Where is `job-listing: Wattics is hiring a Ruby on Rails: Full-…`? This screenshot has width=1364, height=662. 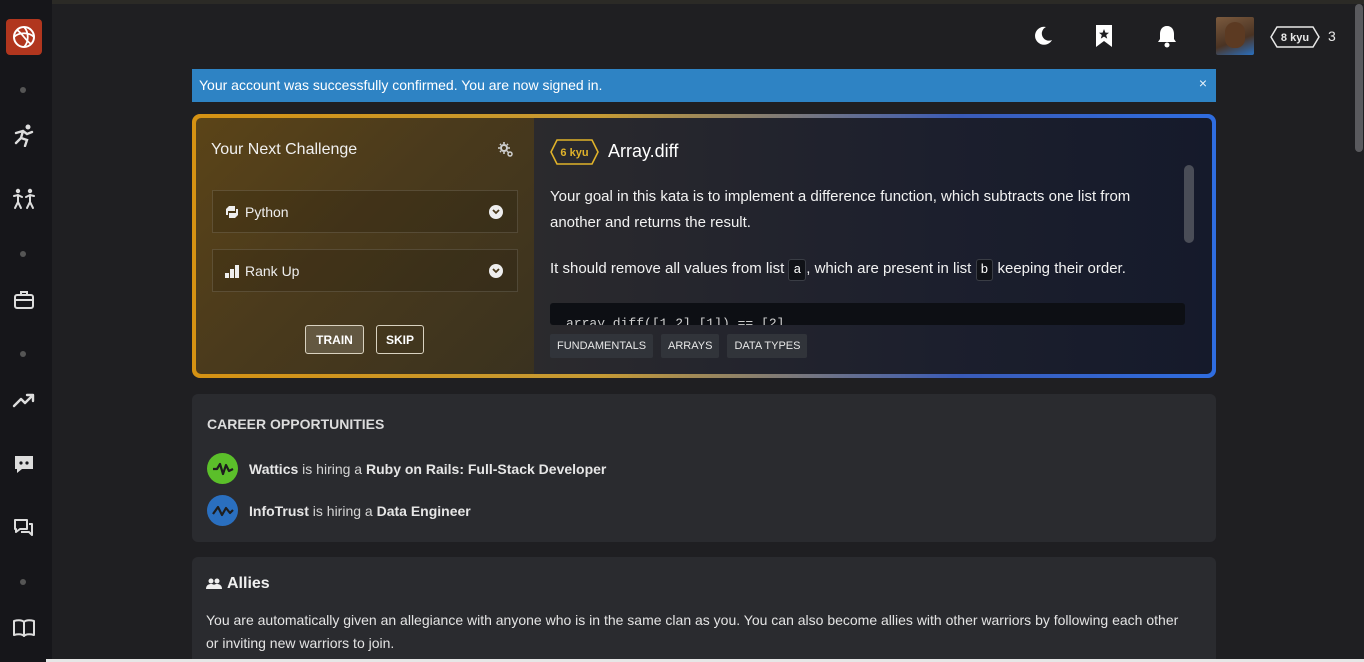 job-listing: Wattics is hiring a Ruby on Rails: Full-… is located at coordinates (406, 468).